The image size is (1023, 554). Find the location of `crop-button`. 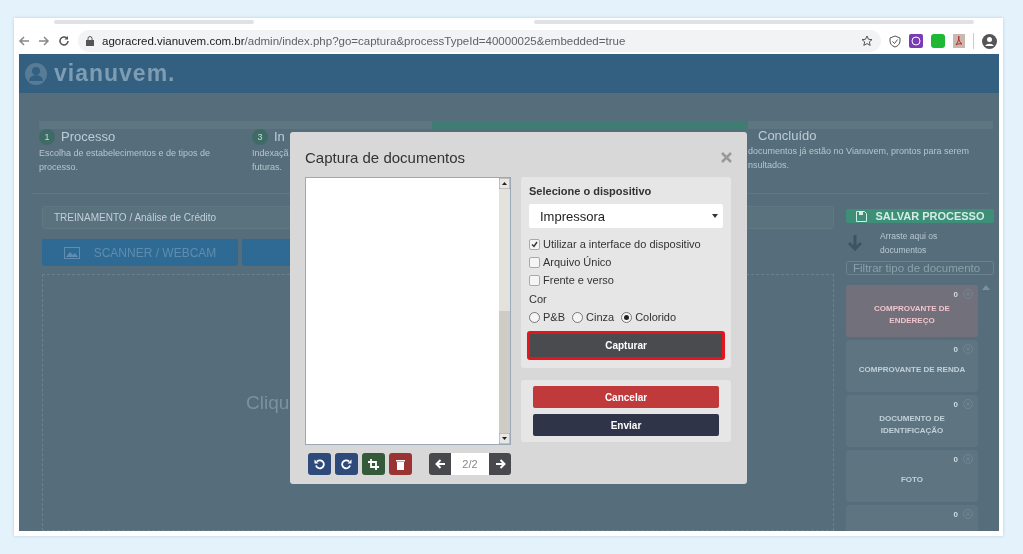

crop-button is located at coordinates (373, 464).